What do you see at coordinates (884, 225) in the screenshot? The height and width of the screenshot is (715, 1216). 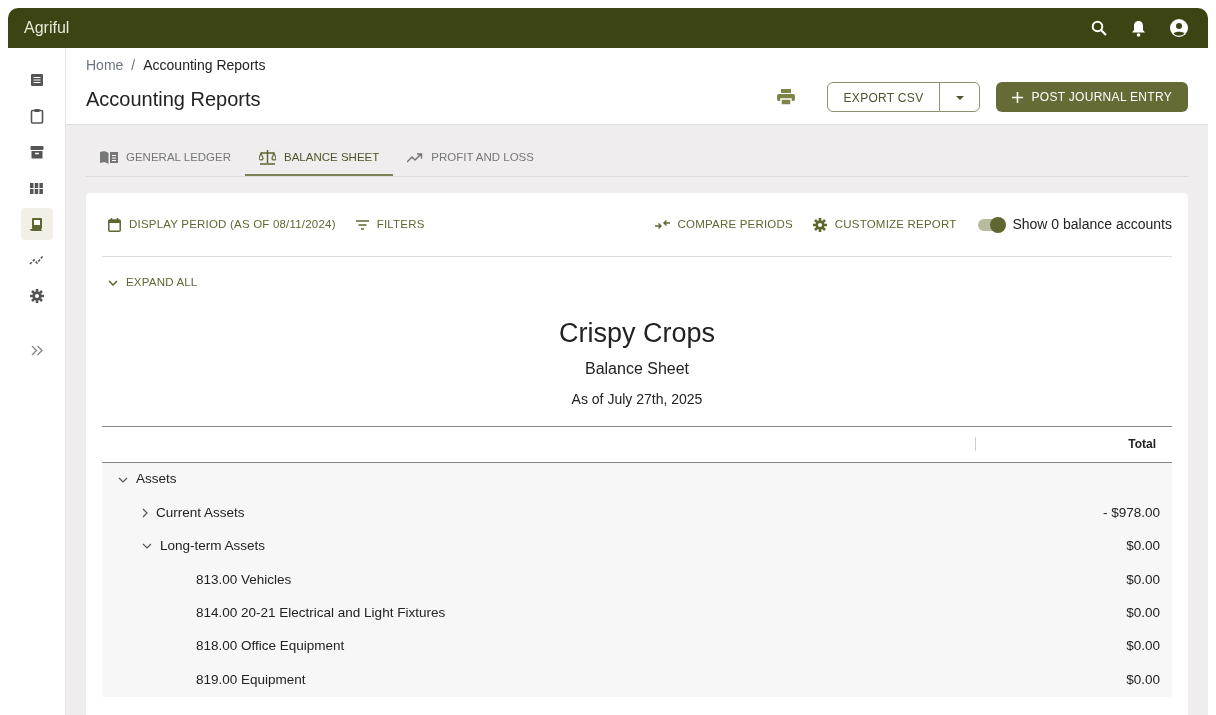 I see `customize-report-button: CUSTOMIZE REPORT` at bounding box center [884, 225].